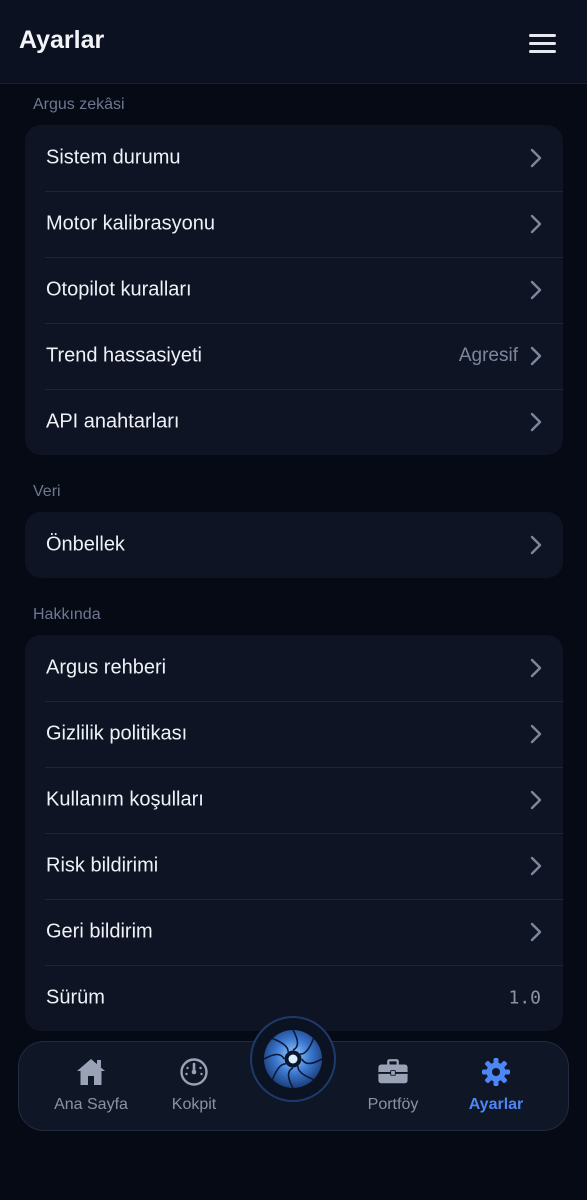 Image resolution: width=587 pixels, height=1200 pixels. What do you see at coordinates (124, 355) in the screenshot?
I see `row-label: Trend hassasiyeti` at bounding box center [124, 355].